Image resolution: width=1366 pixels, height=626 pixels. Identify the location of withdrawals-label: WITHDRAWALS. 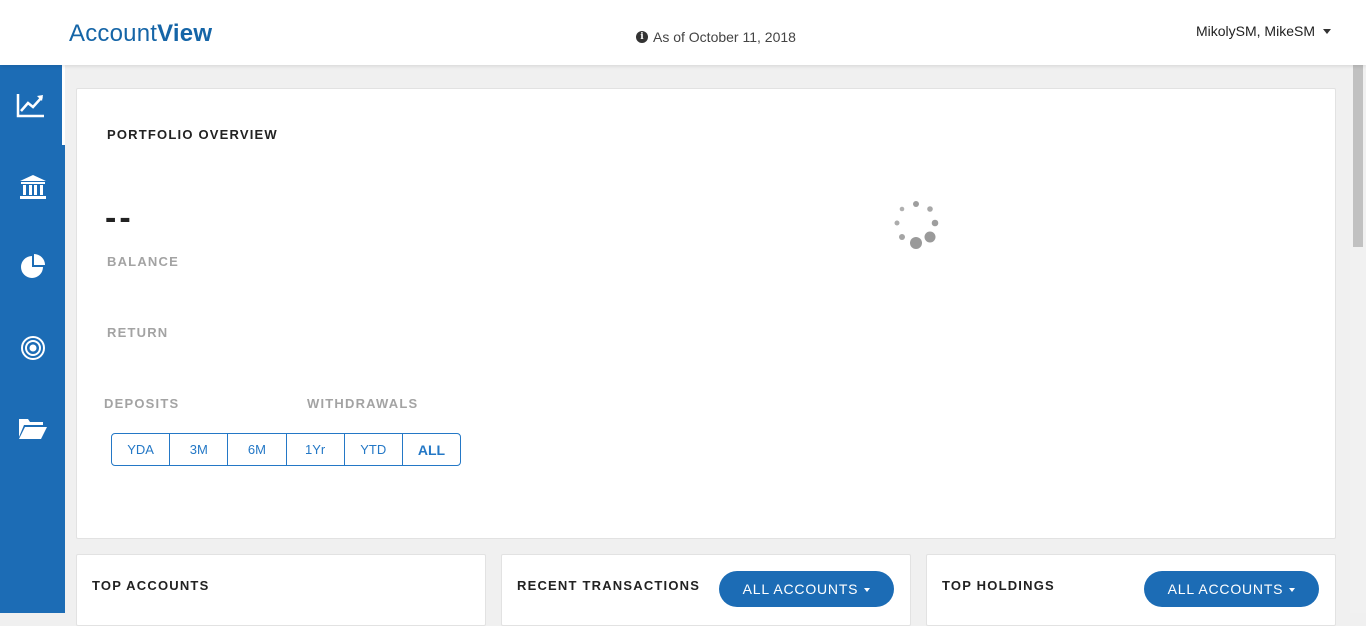
(363, 403).